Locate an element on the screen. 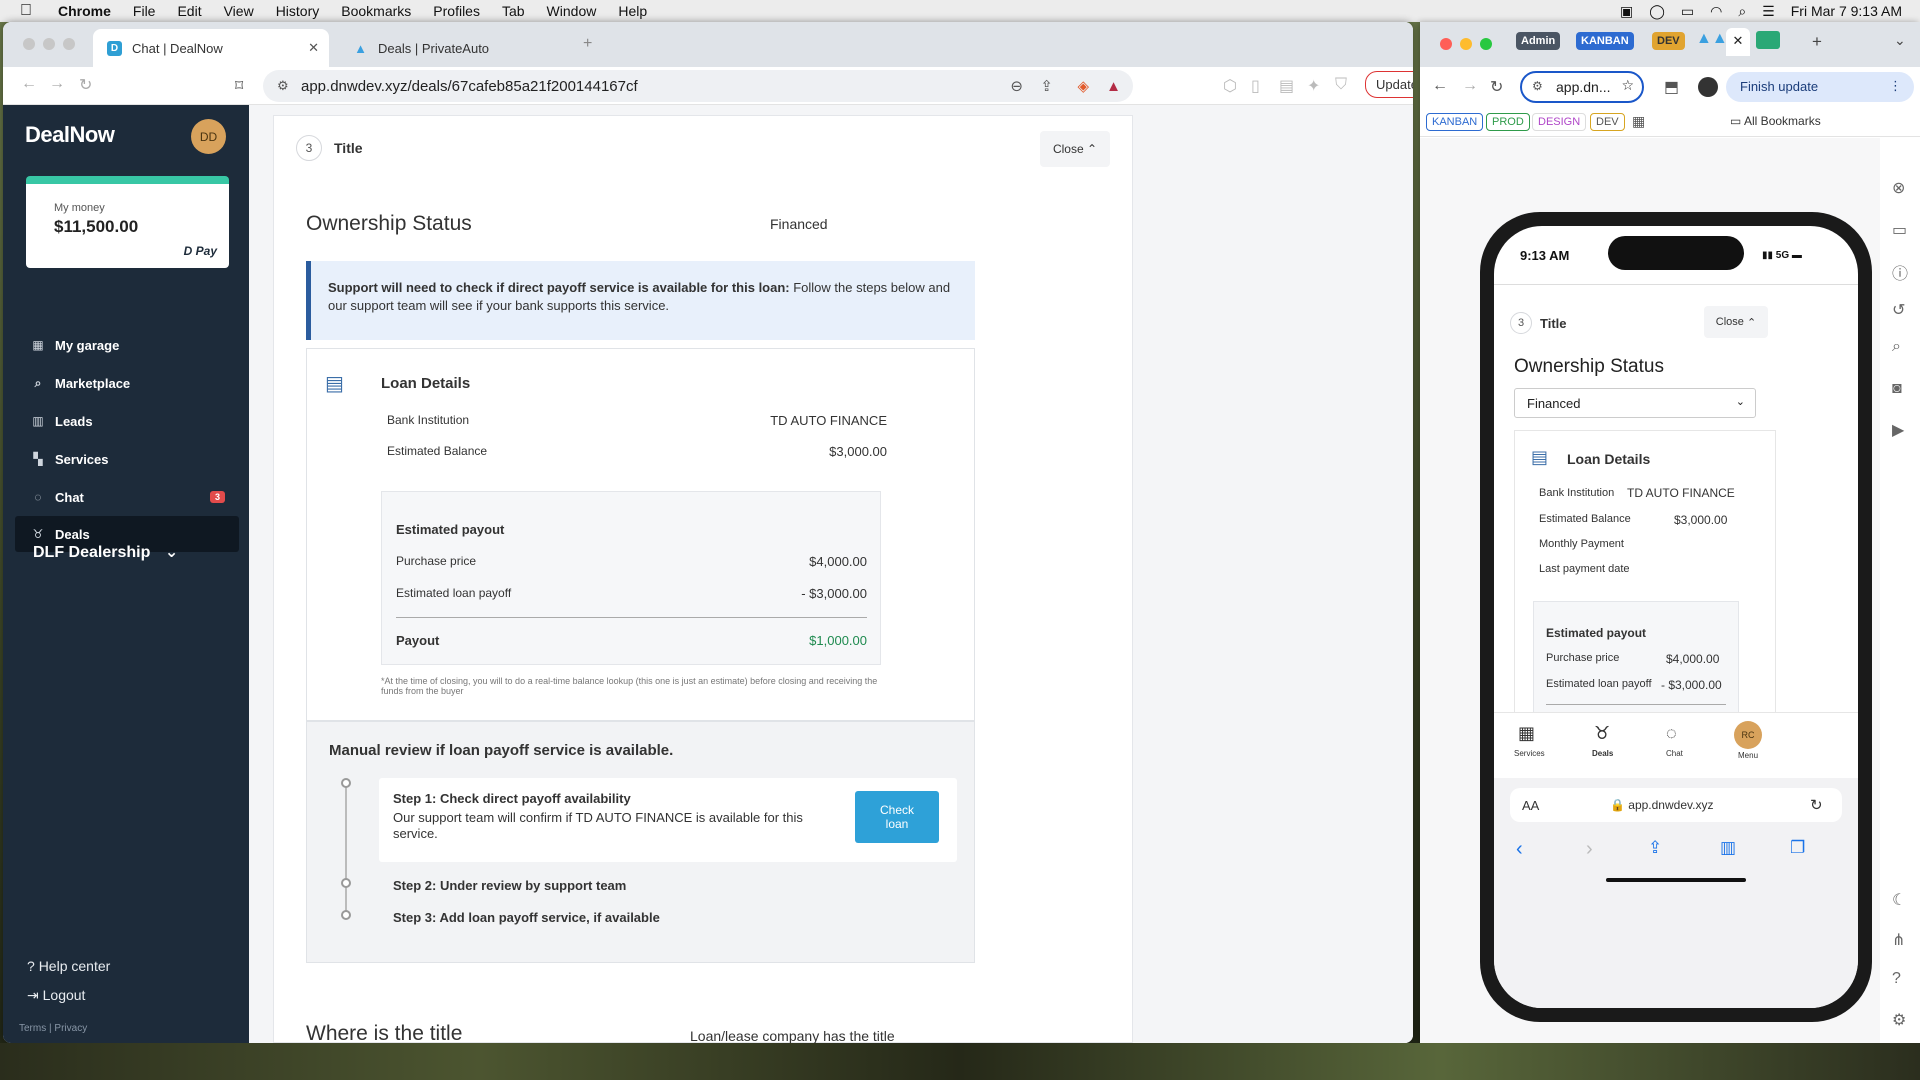 The height and width of the screenshot is (1080, 1920). phone-services-icon: ▦ is located at coordinates (1526, 733).